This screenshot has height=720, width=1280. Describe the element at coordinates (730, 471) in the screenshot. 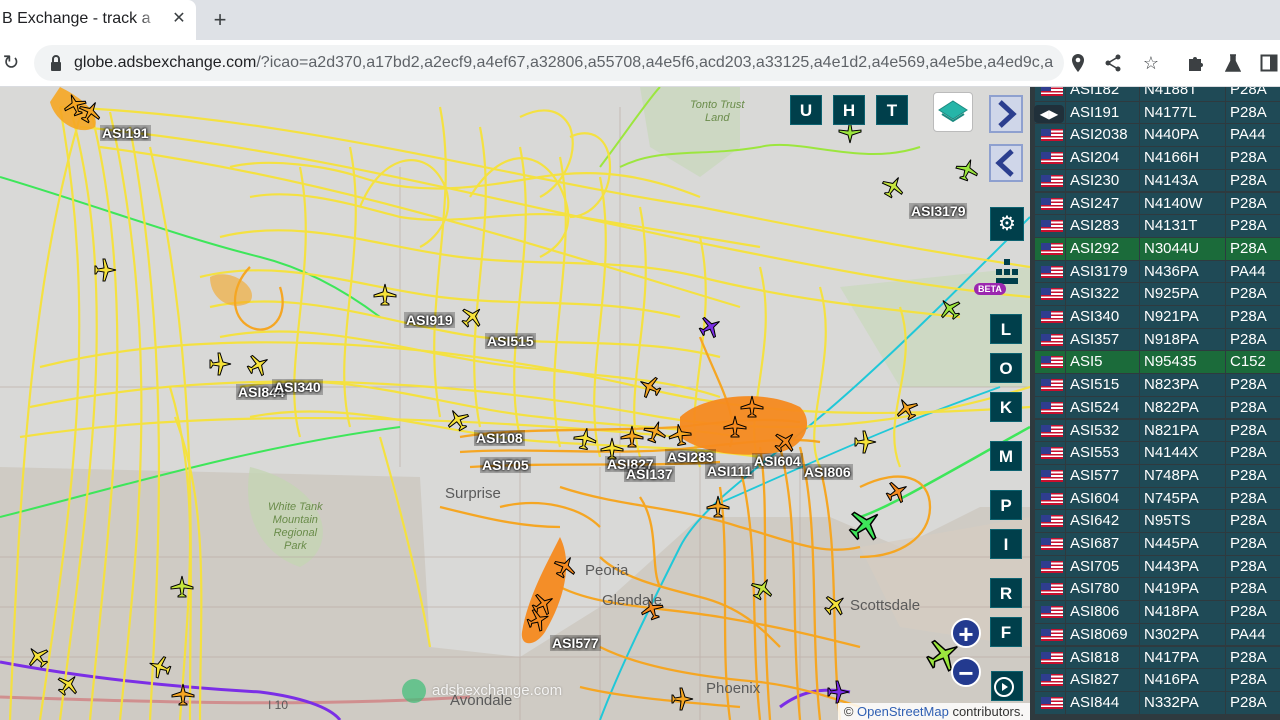

I see `aircraft-label: ASI111` at that location.